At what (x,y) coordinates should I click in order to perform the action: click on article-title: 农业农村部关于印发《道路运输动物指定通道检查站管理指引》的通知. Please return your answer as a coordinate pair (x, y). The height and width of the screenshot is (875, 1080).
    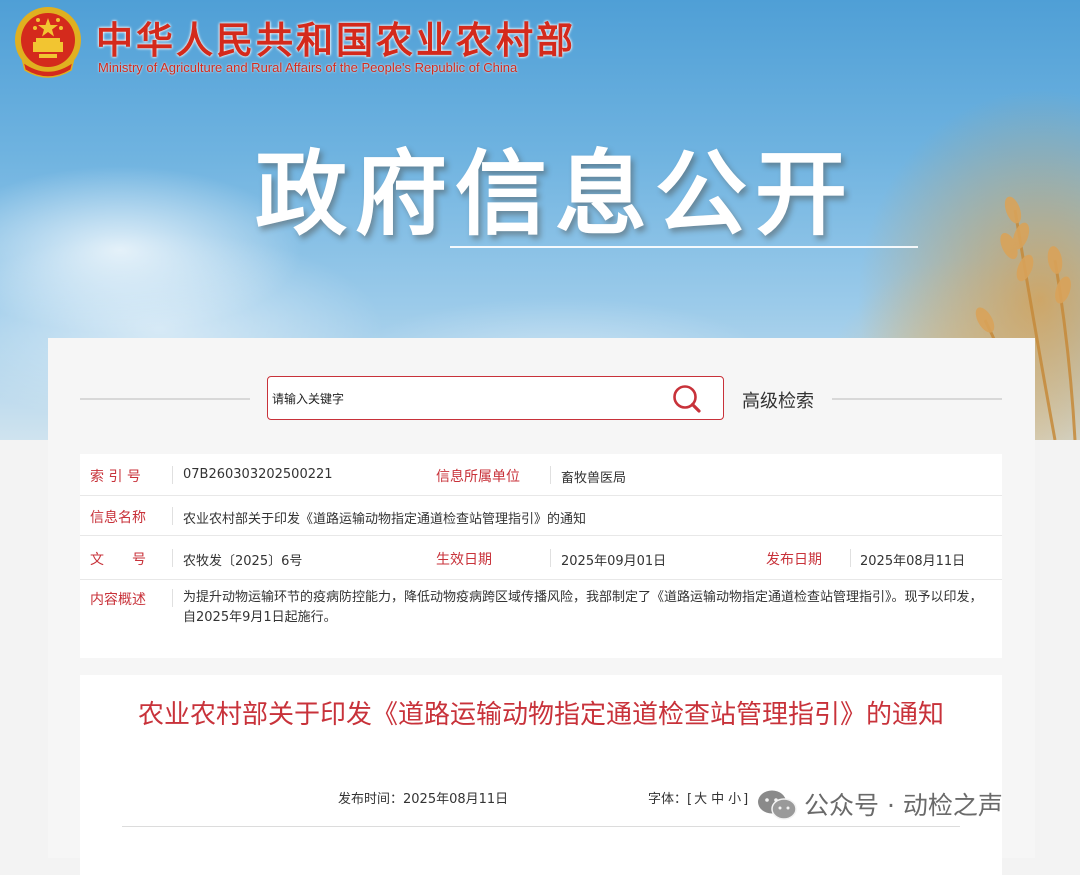
    Looking at the image, I should click on (540, 715).